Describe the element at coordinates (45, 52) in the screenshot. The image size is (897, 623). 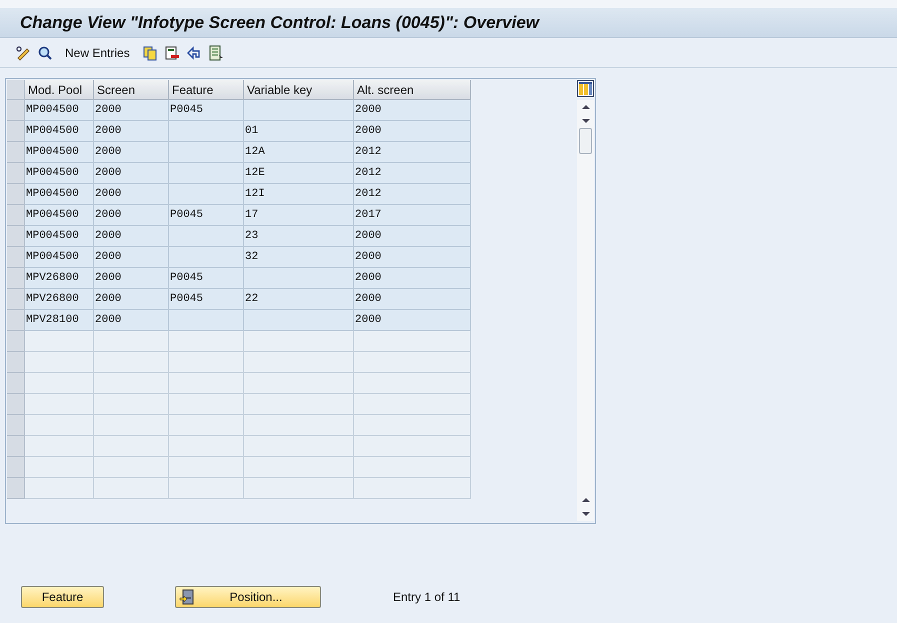
I see `search-icon` at that location.